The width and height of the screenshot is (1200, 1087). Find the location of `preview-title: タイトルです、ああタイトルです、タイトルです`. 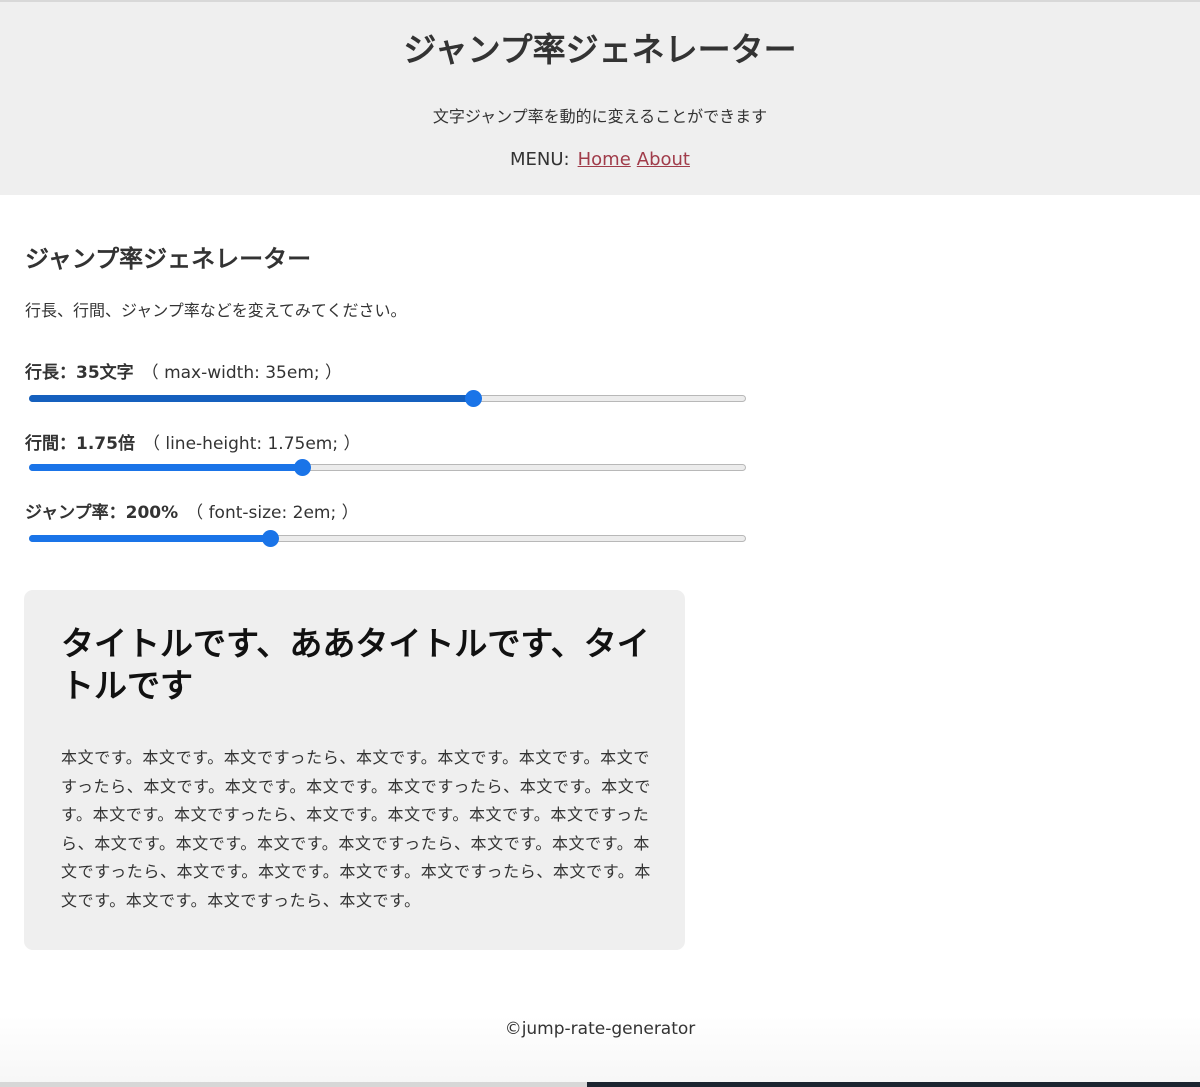

preview-title: タイトルです、ああタイトルです、タイトルです is located at coordinates (355, 664).